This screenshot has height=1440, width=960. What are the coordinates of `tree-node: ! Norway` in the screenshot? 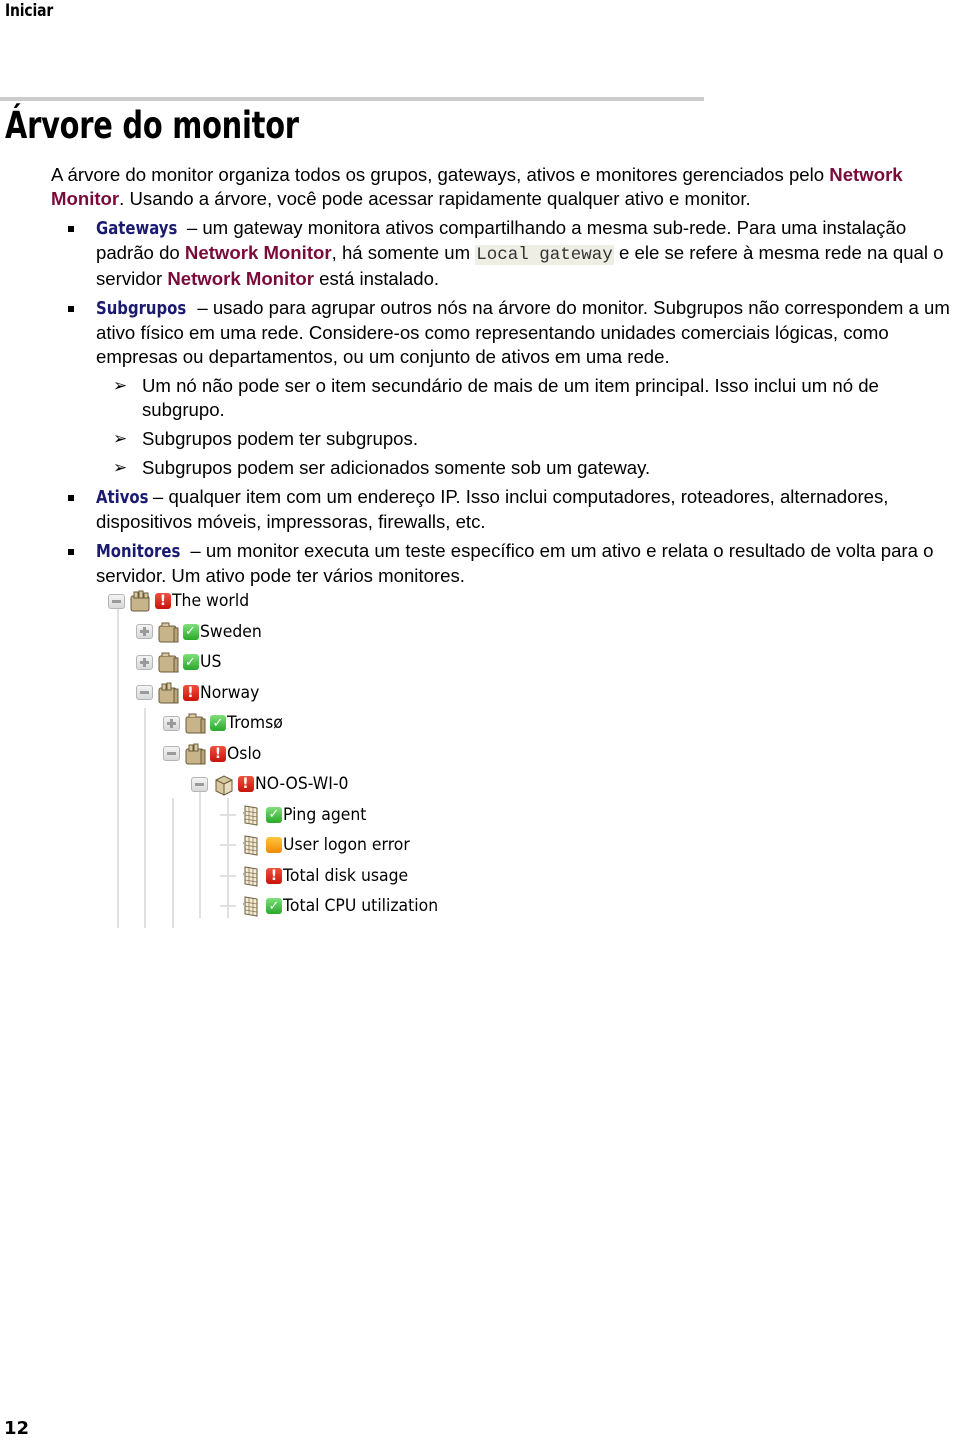 It's located at (200, 693).